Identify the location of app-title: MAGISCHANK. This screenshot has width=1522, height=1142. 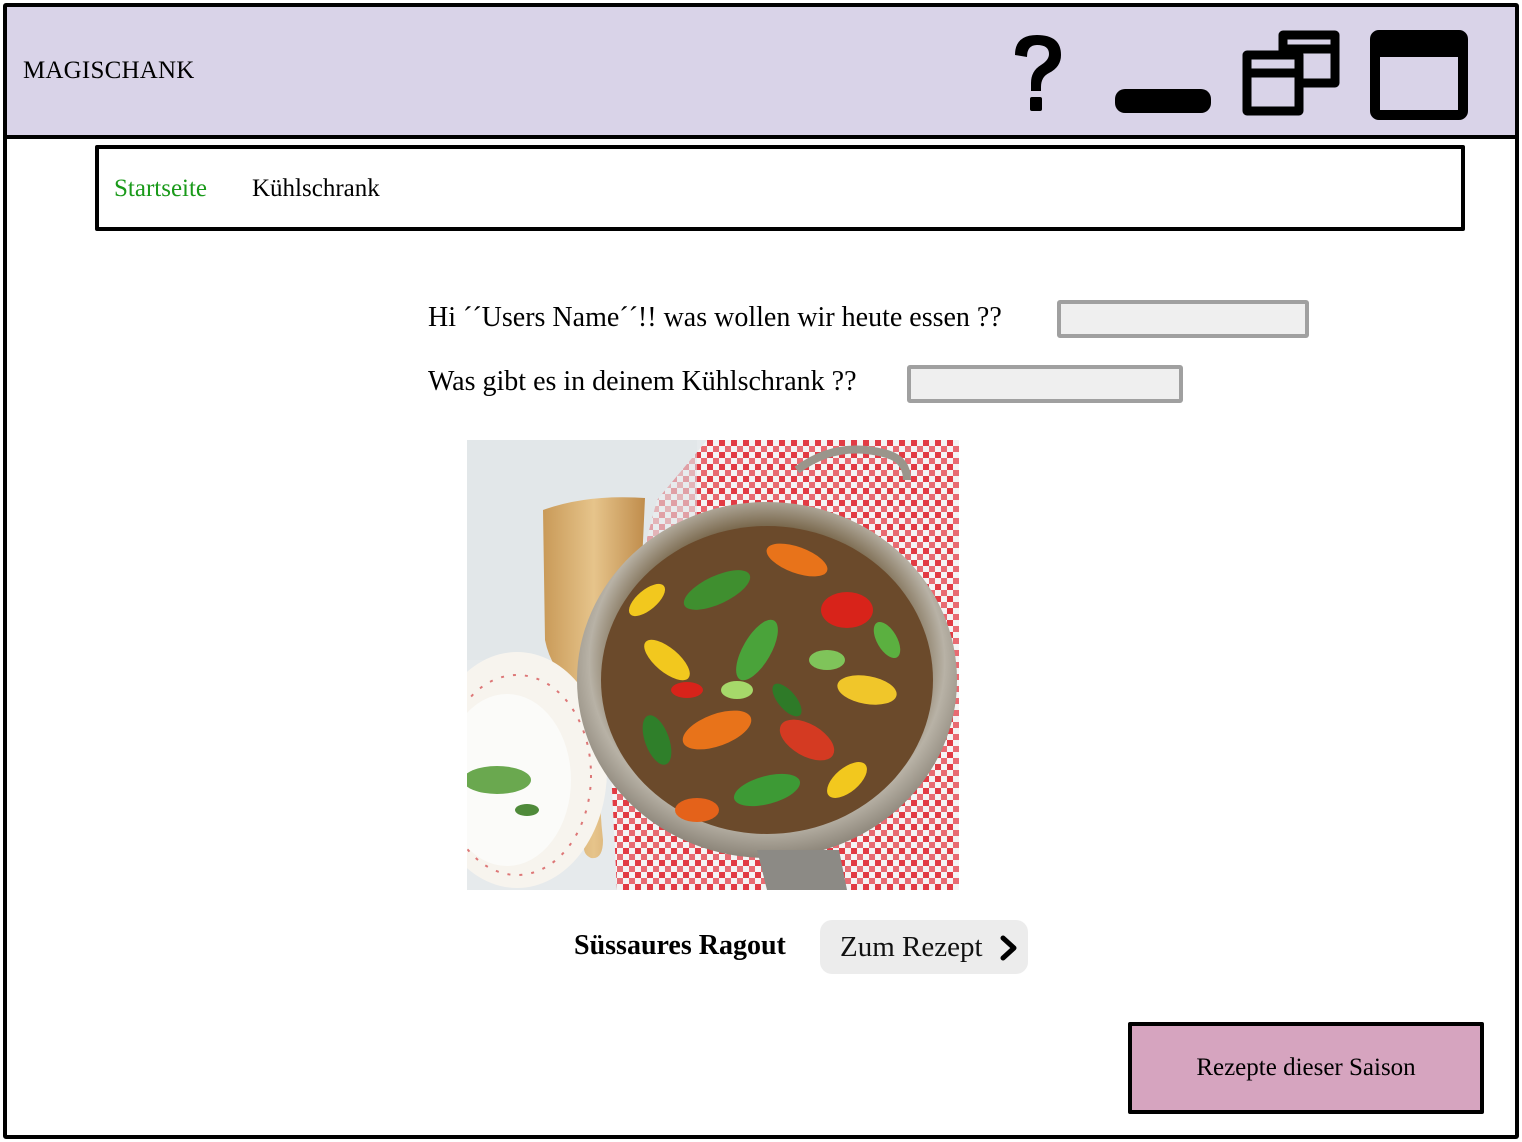
(109, 70).